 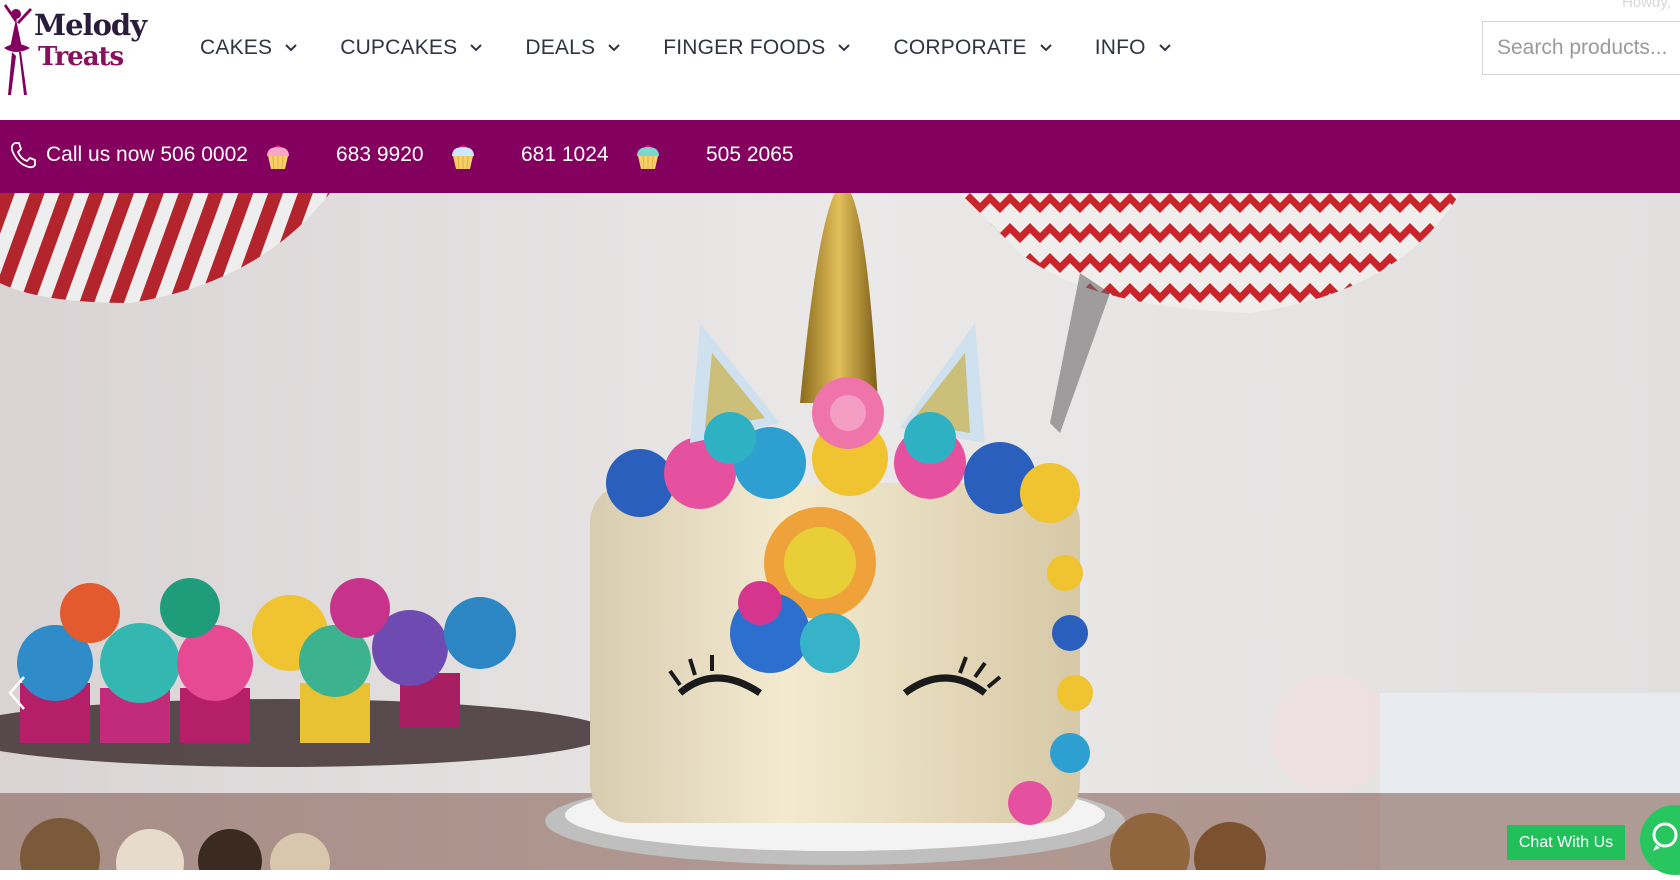 I want to click on site-logo: Melody Treats, so click(x=73, y=50).